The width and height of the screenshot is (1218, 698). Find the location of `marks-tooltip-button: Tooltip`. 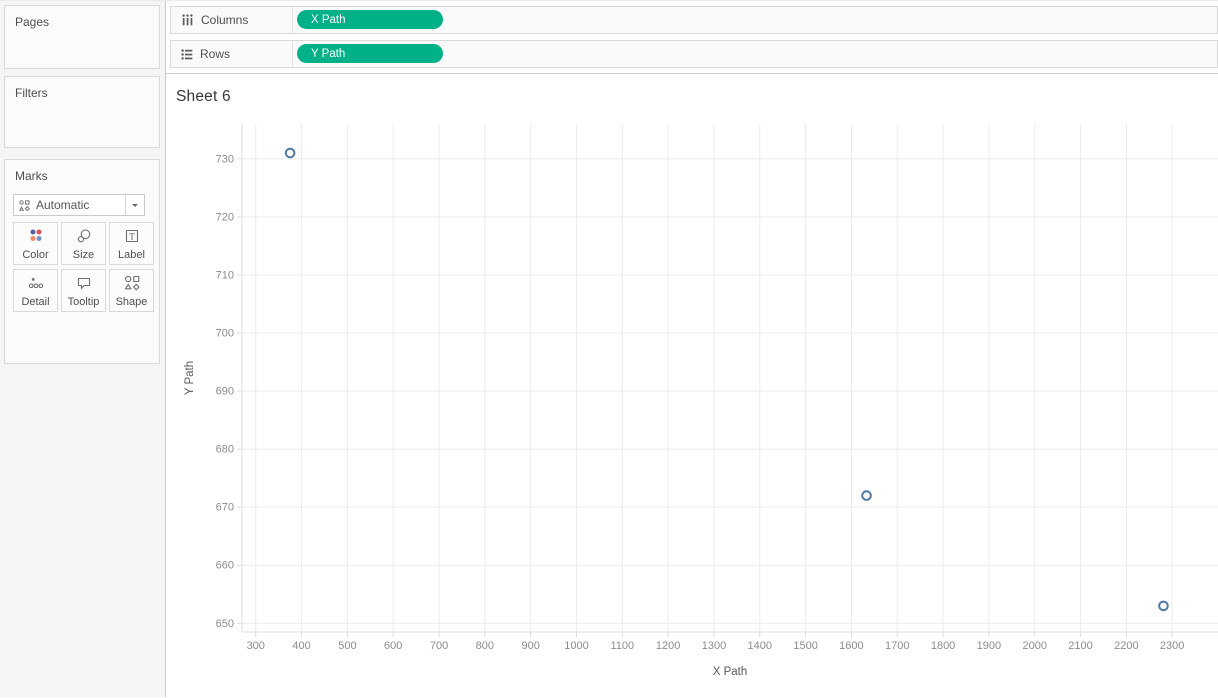

marks-tooltip-button: Tooltip is located at coordinates (83, 290).